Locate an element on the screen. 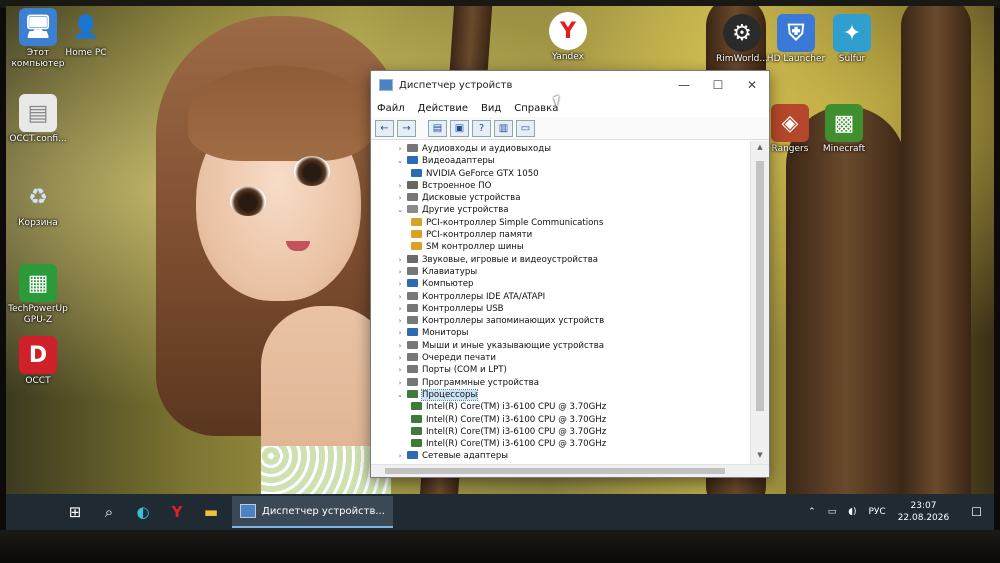 The image size is (1000, 563). scroll-down-icon: ▼ is located at coordinates (760, 457).